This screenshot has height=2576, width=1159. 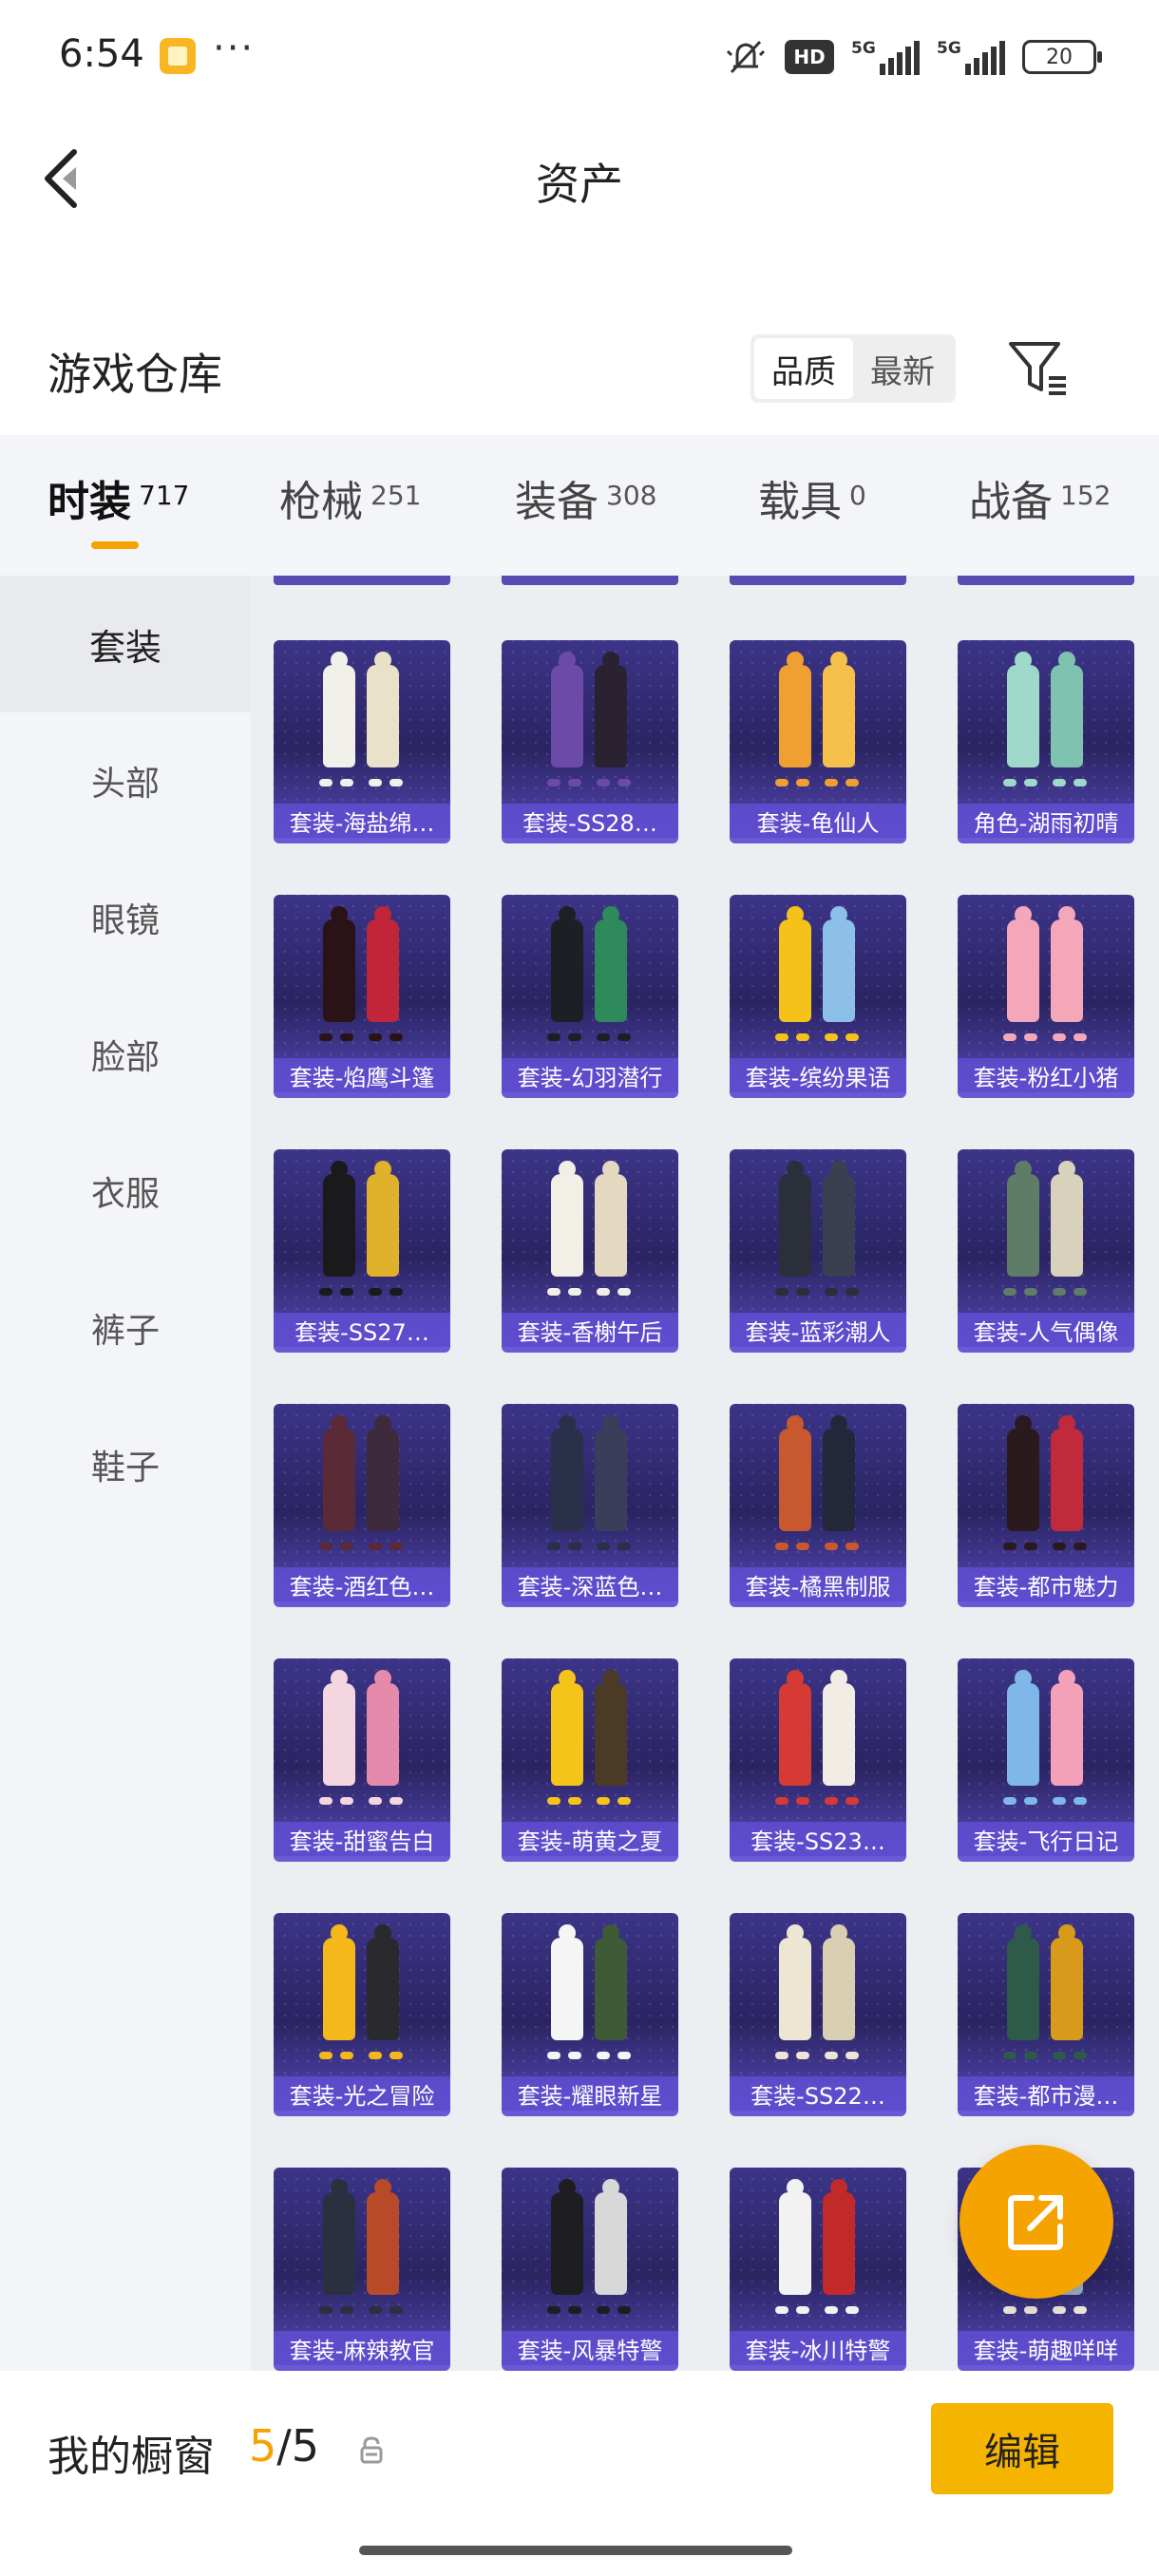 What do you see at coordinates (590, 1251) in the screenshot?
I see `outfit-card: 套装-香榭午后` at bounding box center [590, 1251].